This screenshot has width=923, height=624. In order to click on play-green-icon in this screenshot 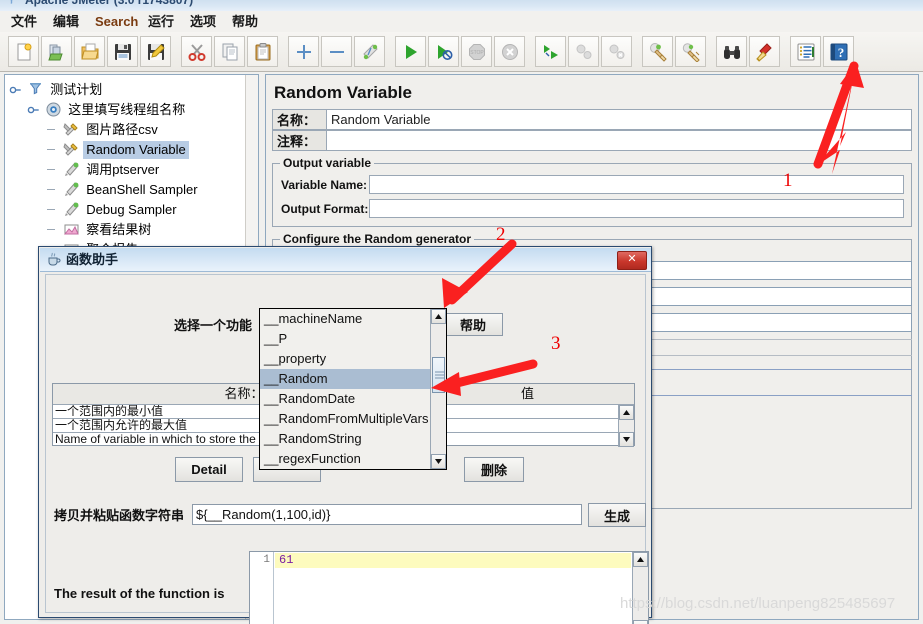, I will do `click(411, 51)`.